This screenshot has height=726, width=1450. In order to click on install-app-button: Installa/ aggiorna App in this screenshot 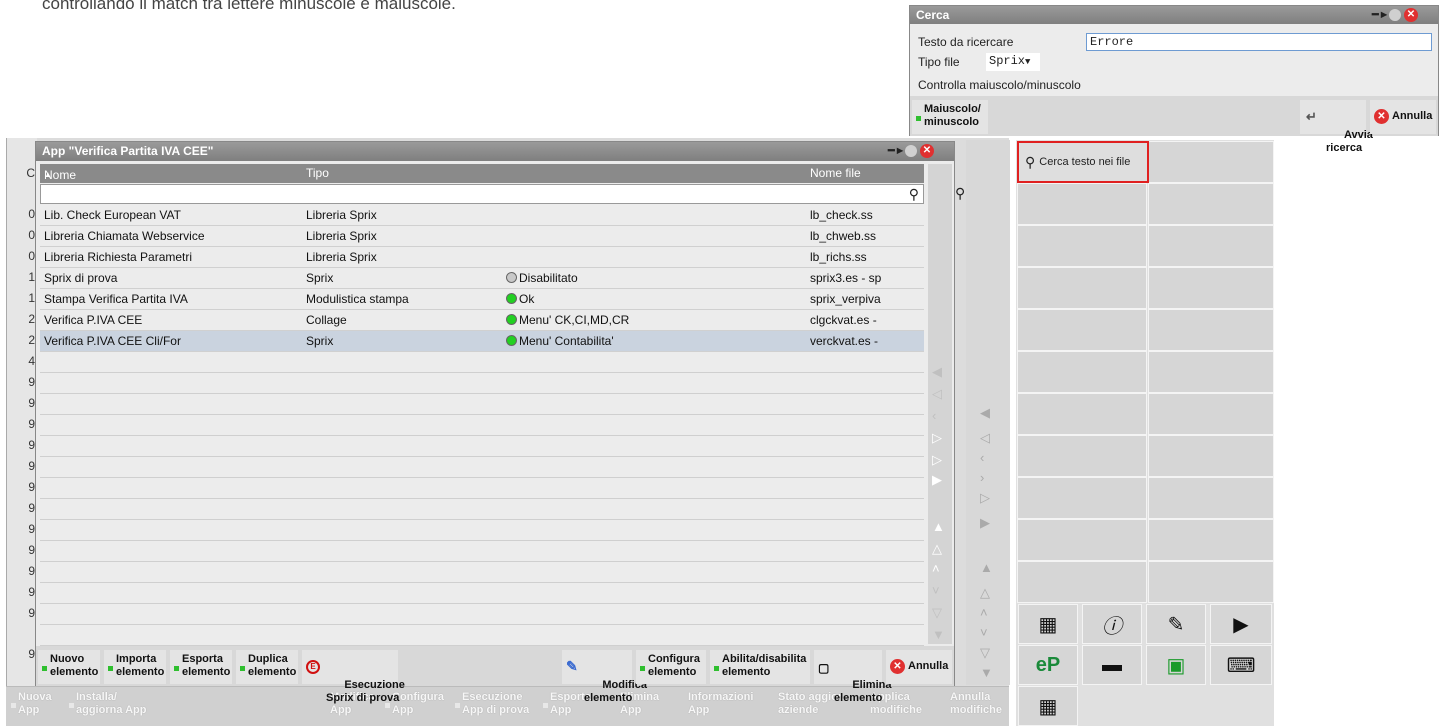, I will do `click(106, 708)`.